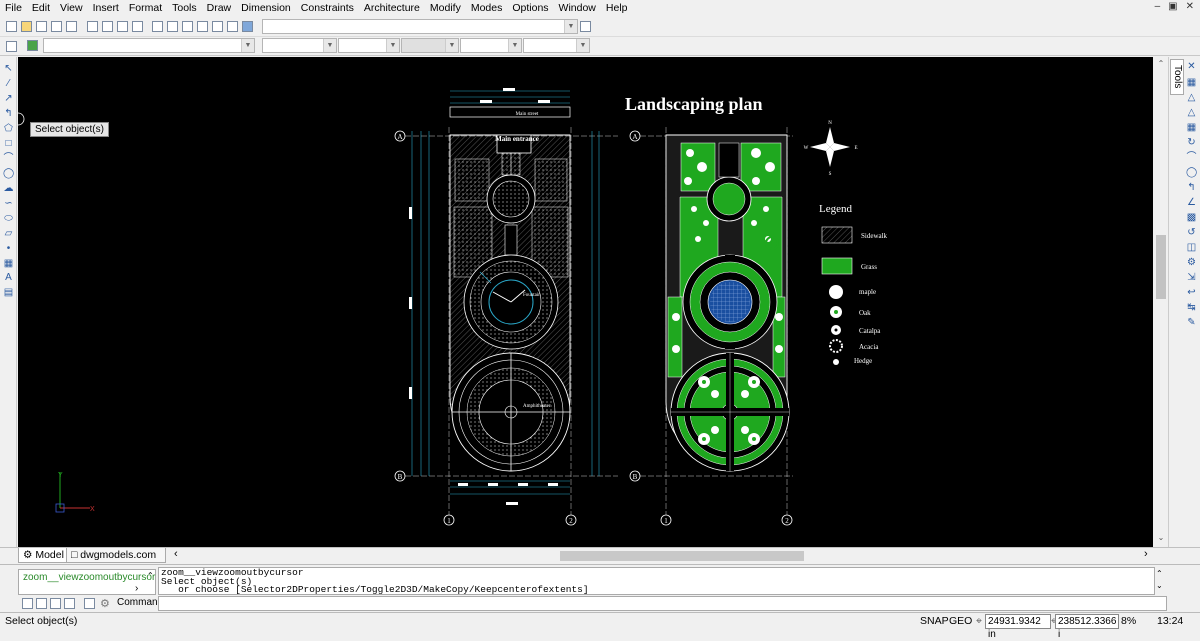 Image resolution: width=1200 pixels, height=641 pixels. What do you see at coordinates (491, 45) in the screenshot?
I see `plotstyle-combo: ▼` at bounding box center [491, 45].